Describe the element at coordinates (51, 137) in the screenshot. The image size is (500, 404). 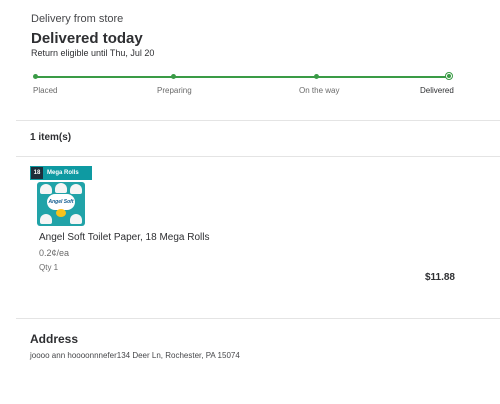
I see `items-count: 1 item(s)` at that location.